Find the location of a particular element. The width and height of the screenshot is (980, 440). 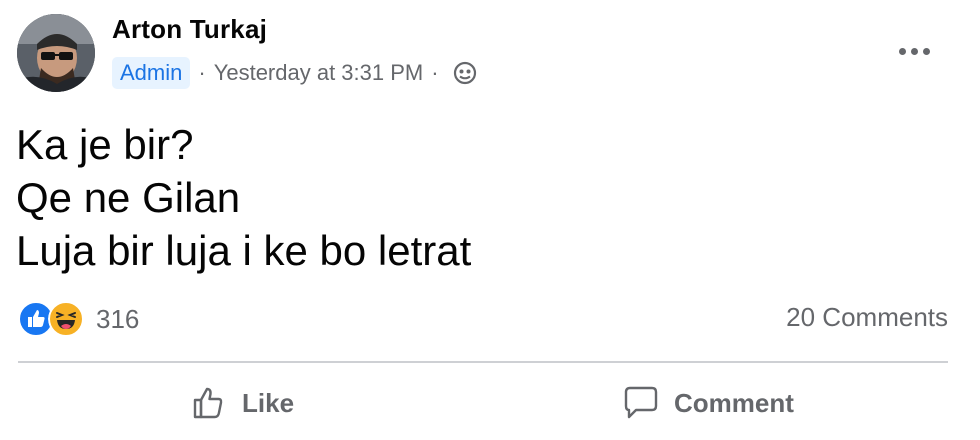

like-button: Like is located at coordinates (242, 403).